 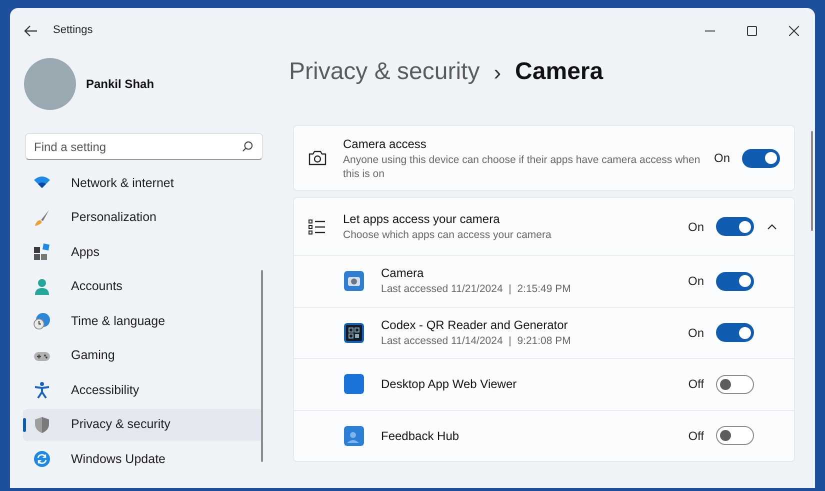 I want to click on globe-clock-icon, so click(x=42, y=321).